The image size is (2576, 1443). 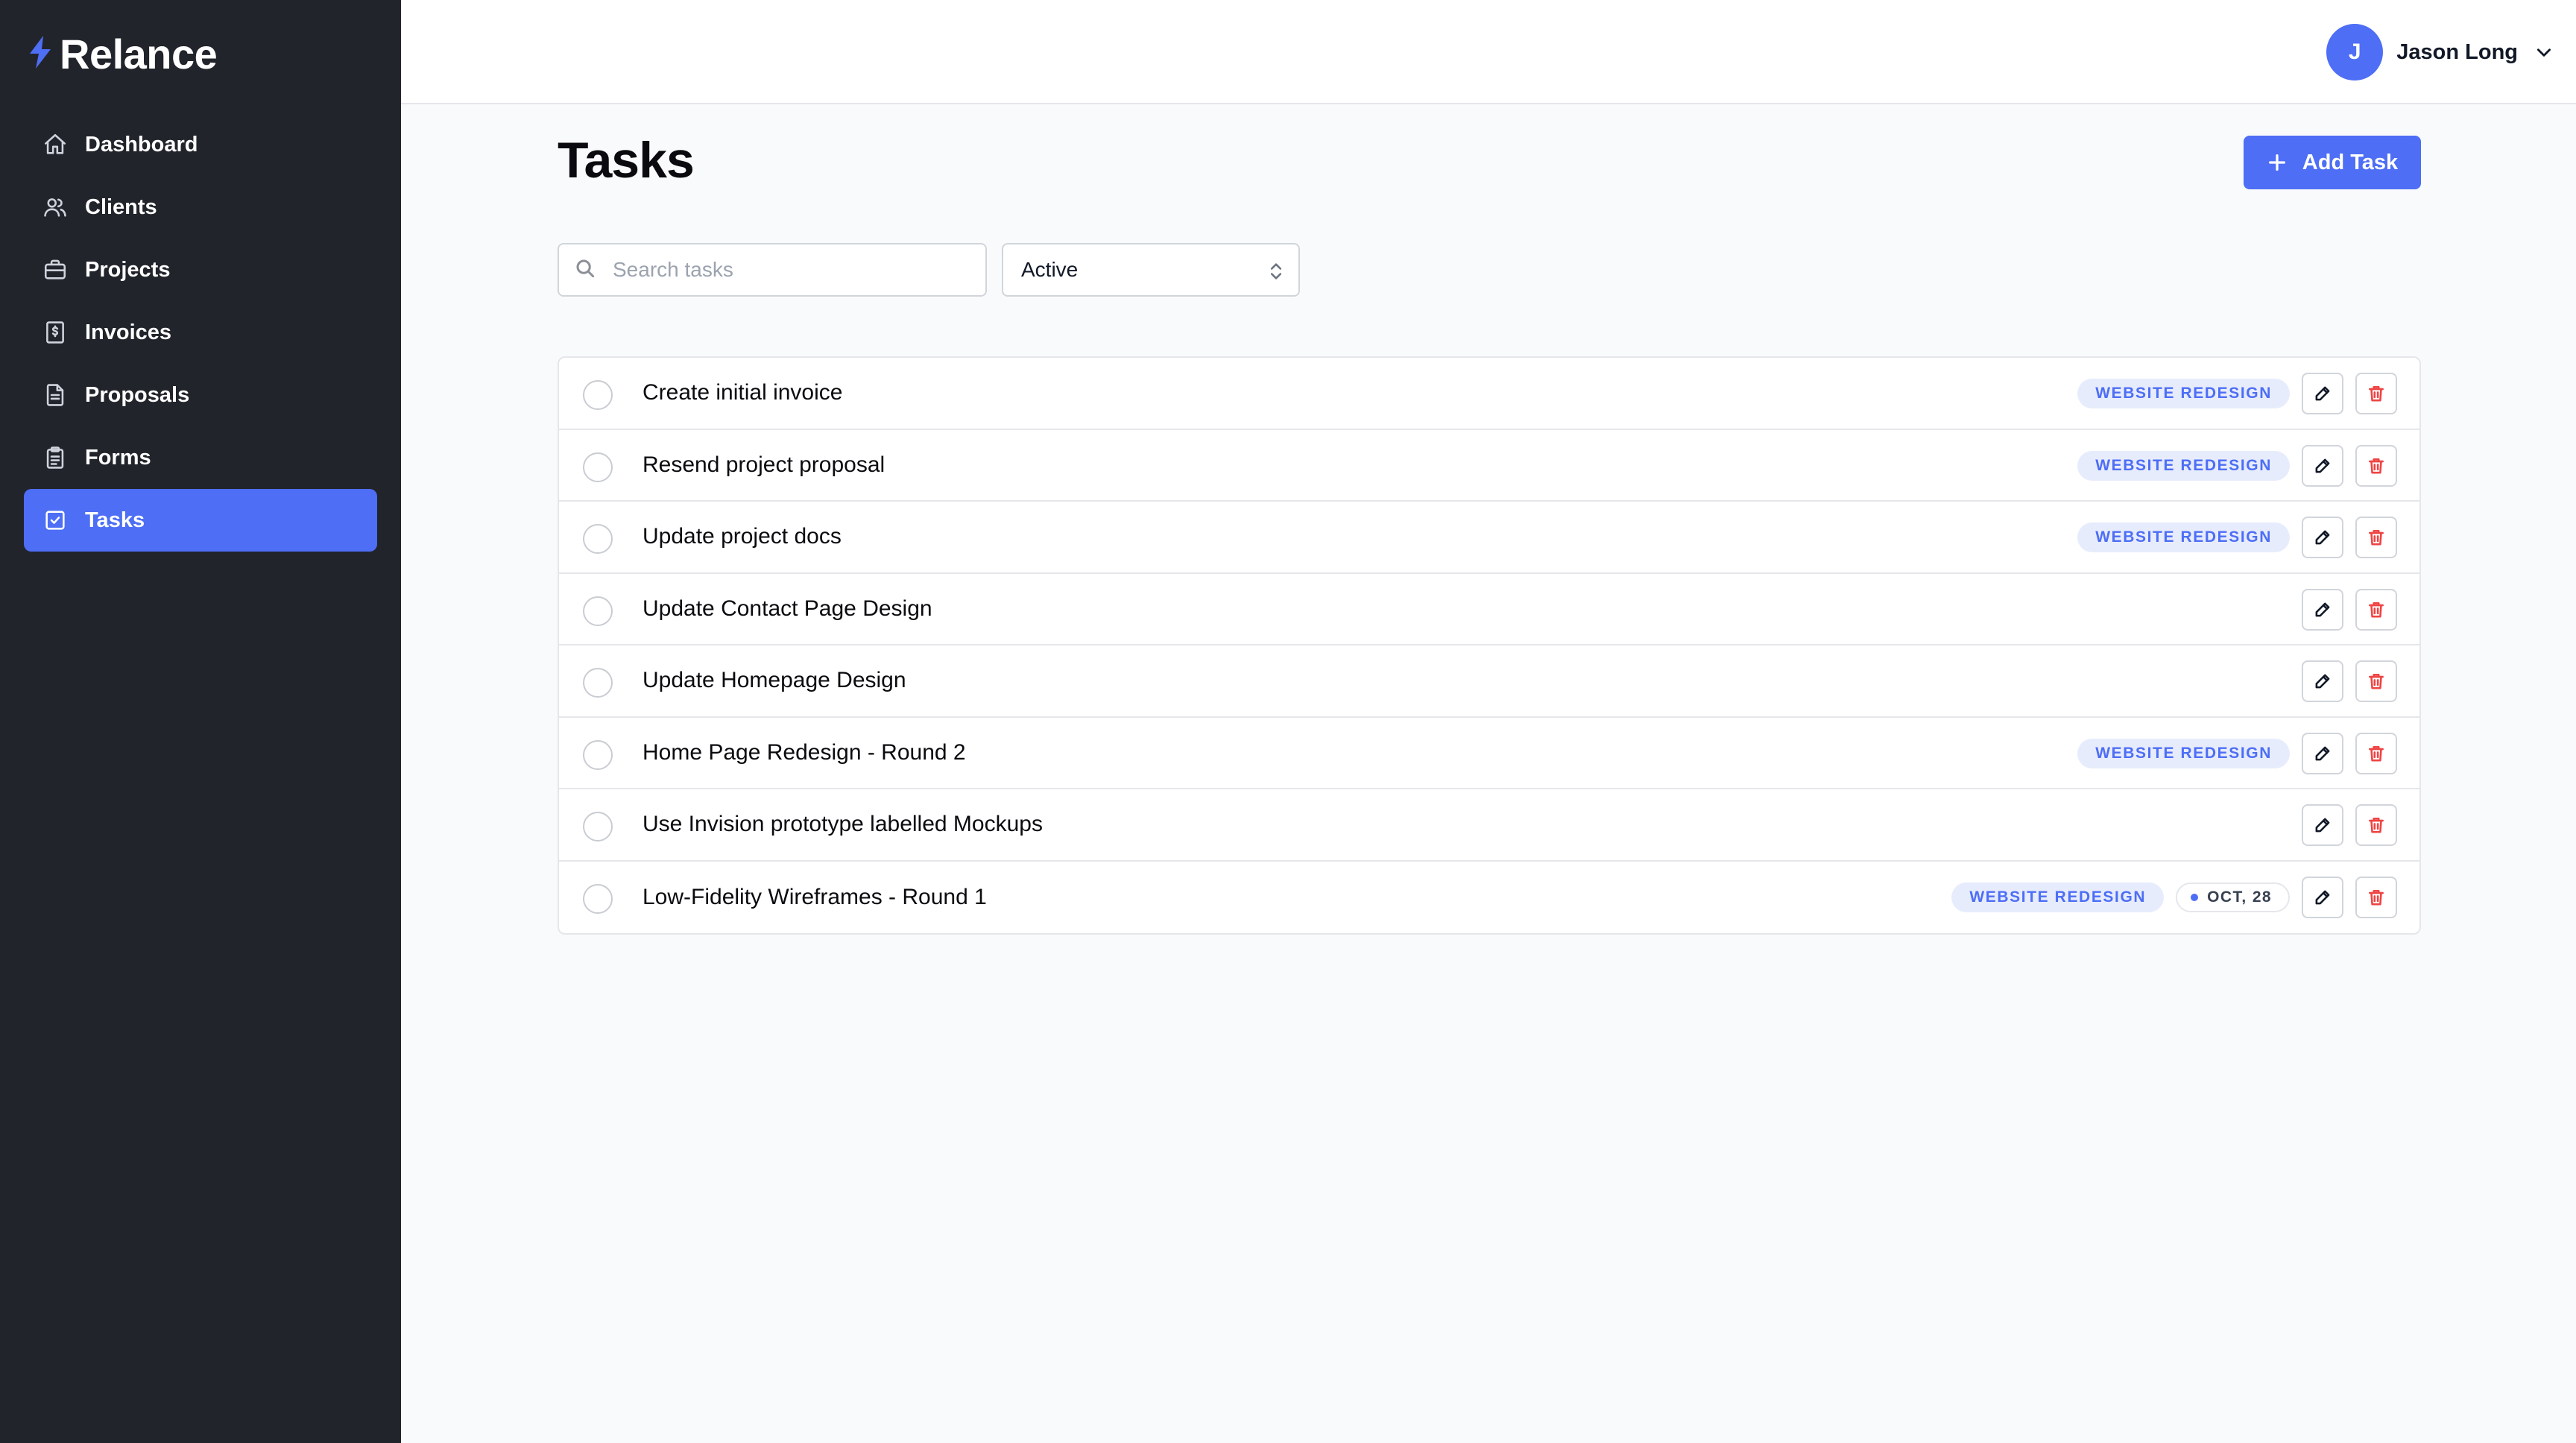 What do you see at coordinates (2544, 52) in the screenshot?
I see `chevron-down-icon` at bounding box center [2544, 52].